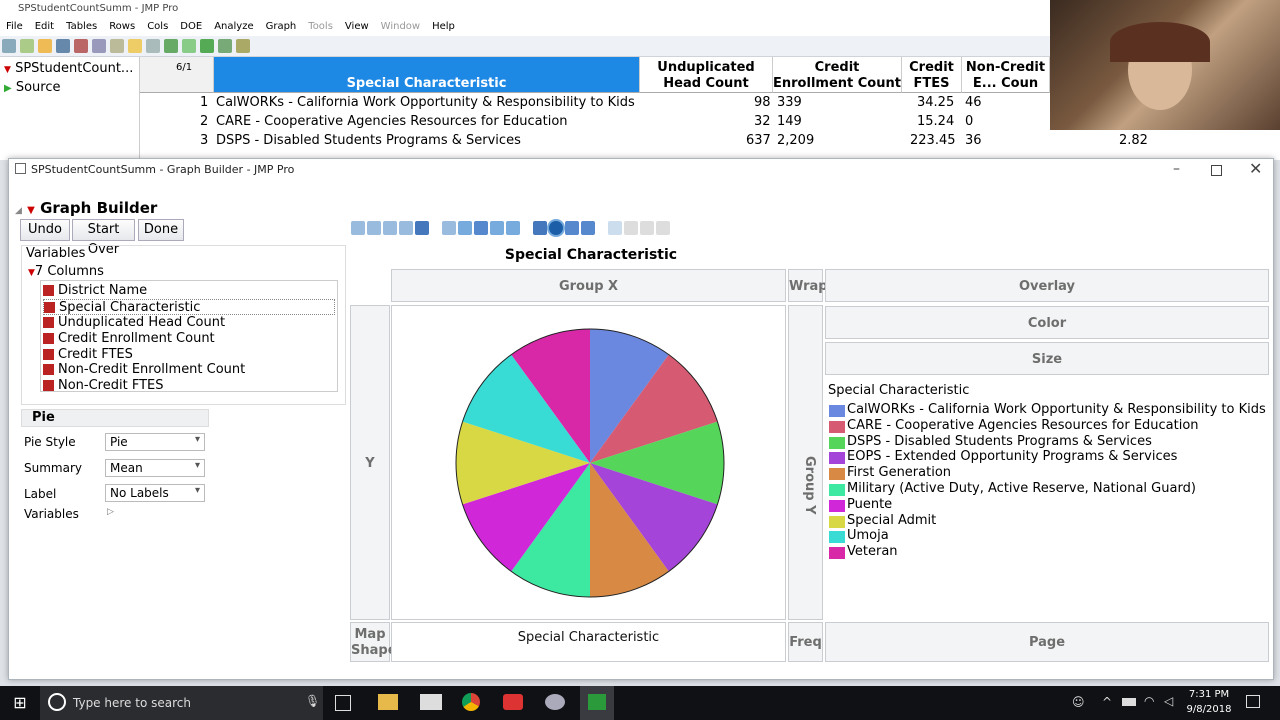  What do you see at coordinates (1129, 702) in the screenshot?
I see `battery-icon` at bounding box center [1129, 702].